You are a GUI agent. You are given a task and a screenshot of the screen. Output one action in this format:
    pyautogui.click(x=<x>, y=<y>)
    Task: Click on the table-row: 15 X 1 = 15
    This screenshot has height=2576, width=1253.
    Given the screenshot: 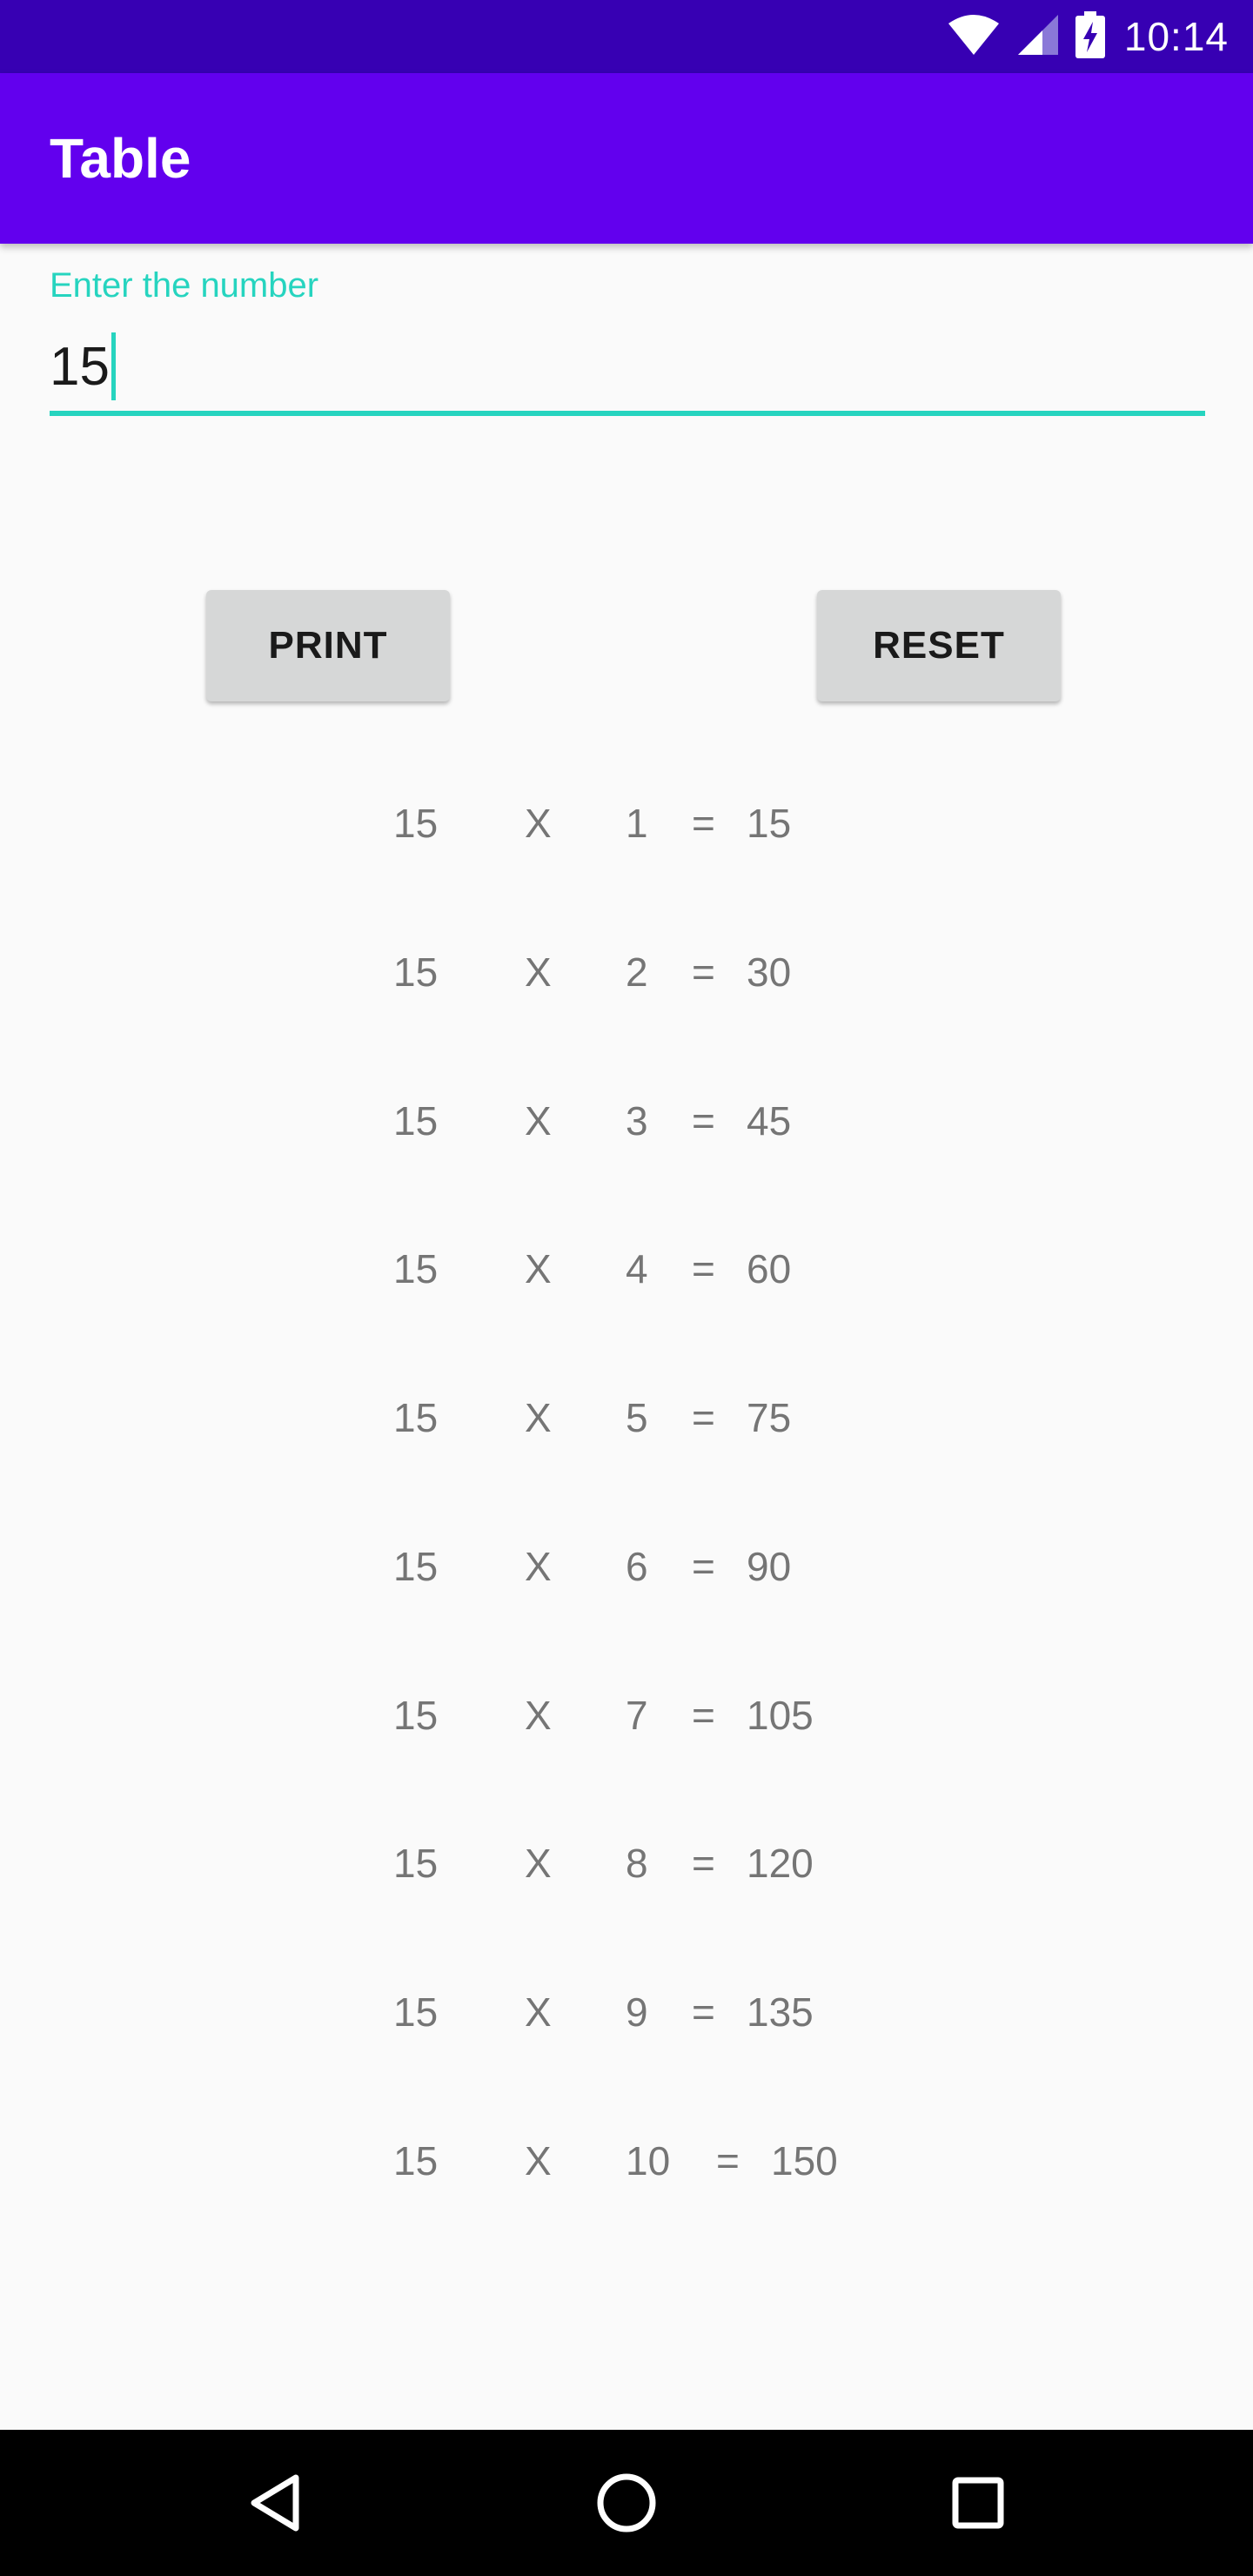 What is the action you would take?
    pyautogui.click(x=626, y=823)
    